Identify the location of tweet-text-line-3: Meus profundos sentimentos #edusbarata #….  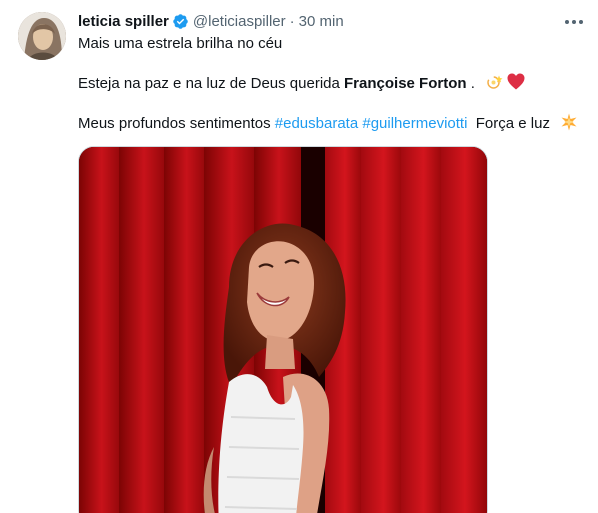
(328, 123).